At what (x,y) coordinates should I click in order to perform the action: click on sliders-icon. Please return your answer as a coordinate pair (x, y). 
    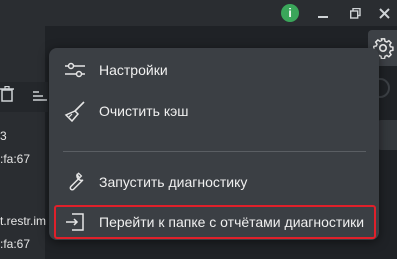
    Looking at the image, I should click on (75, 70).